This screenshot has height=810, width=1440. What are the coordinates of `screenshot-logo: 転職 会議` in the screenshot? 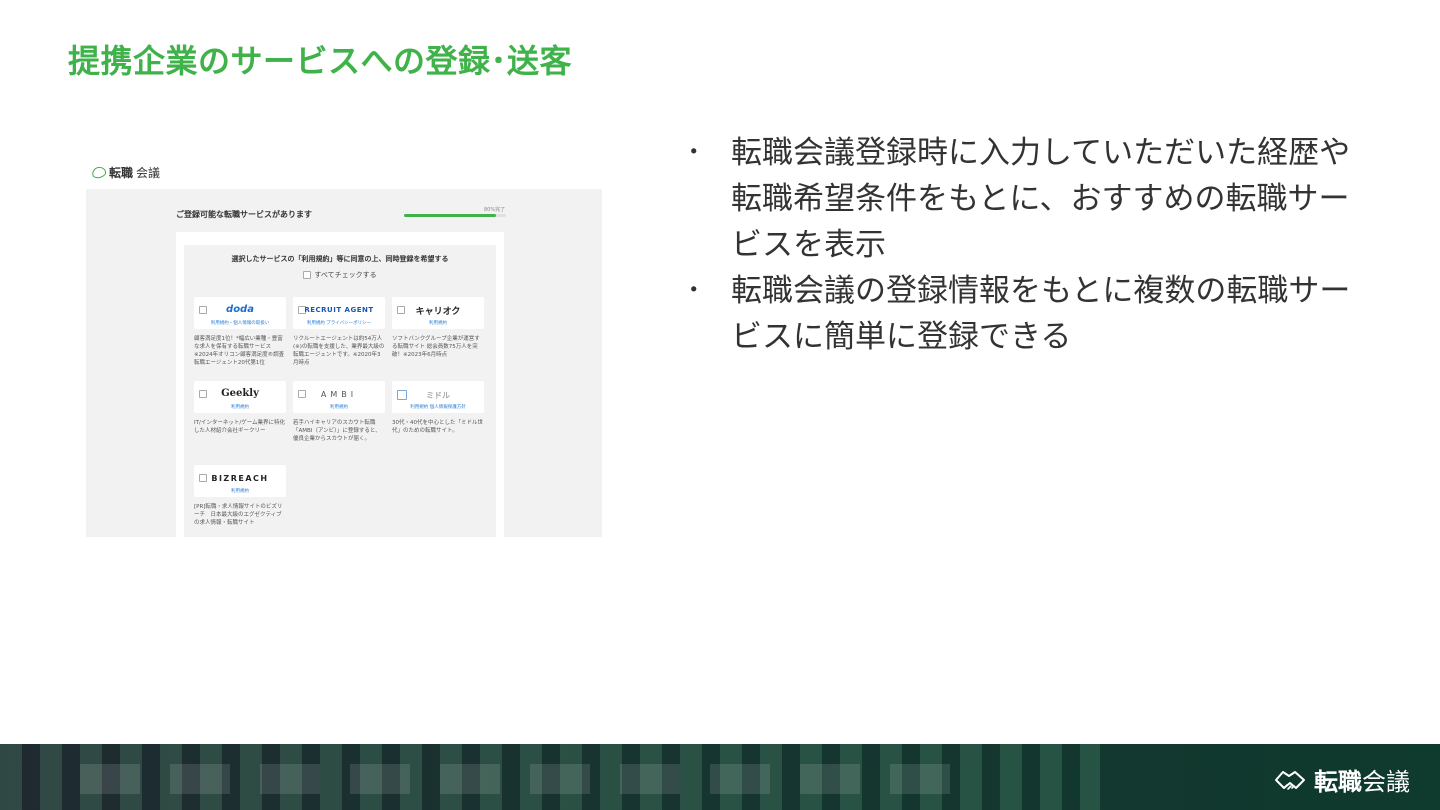 It's located at (125, 172).